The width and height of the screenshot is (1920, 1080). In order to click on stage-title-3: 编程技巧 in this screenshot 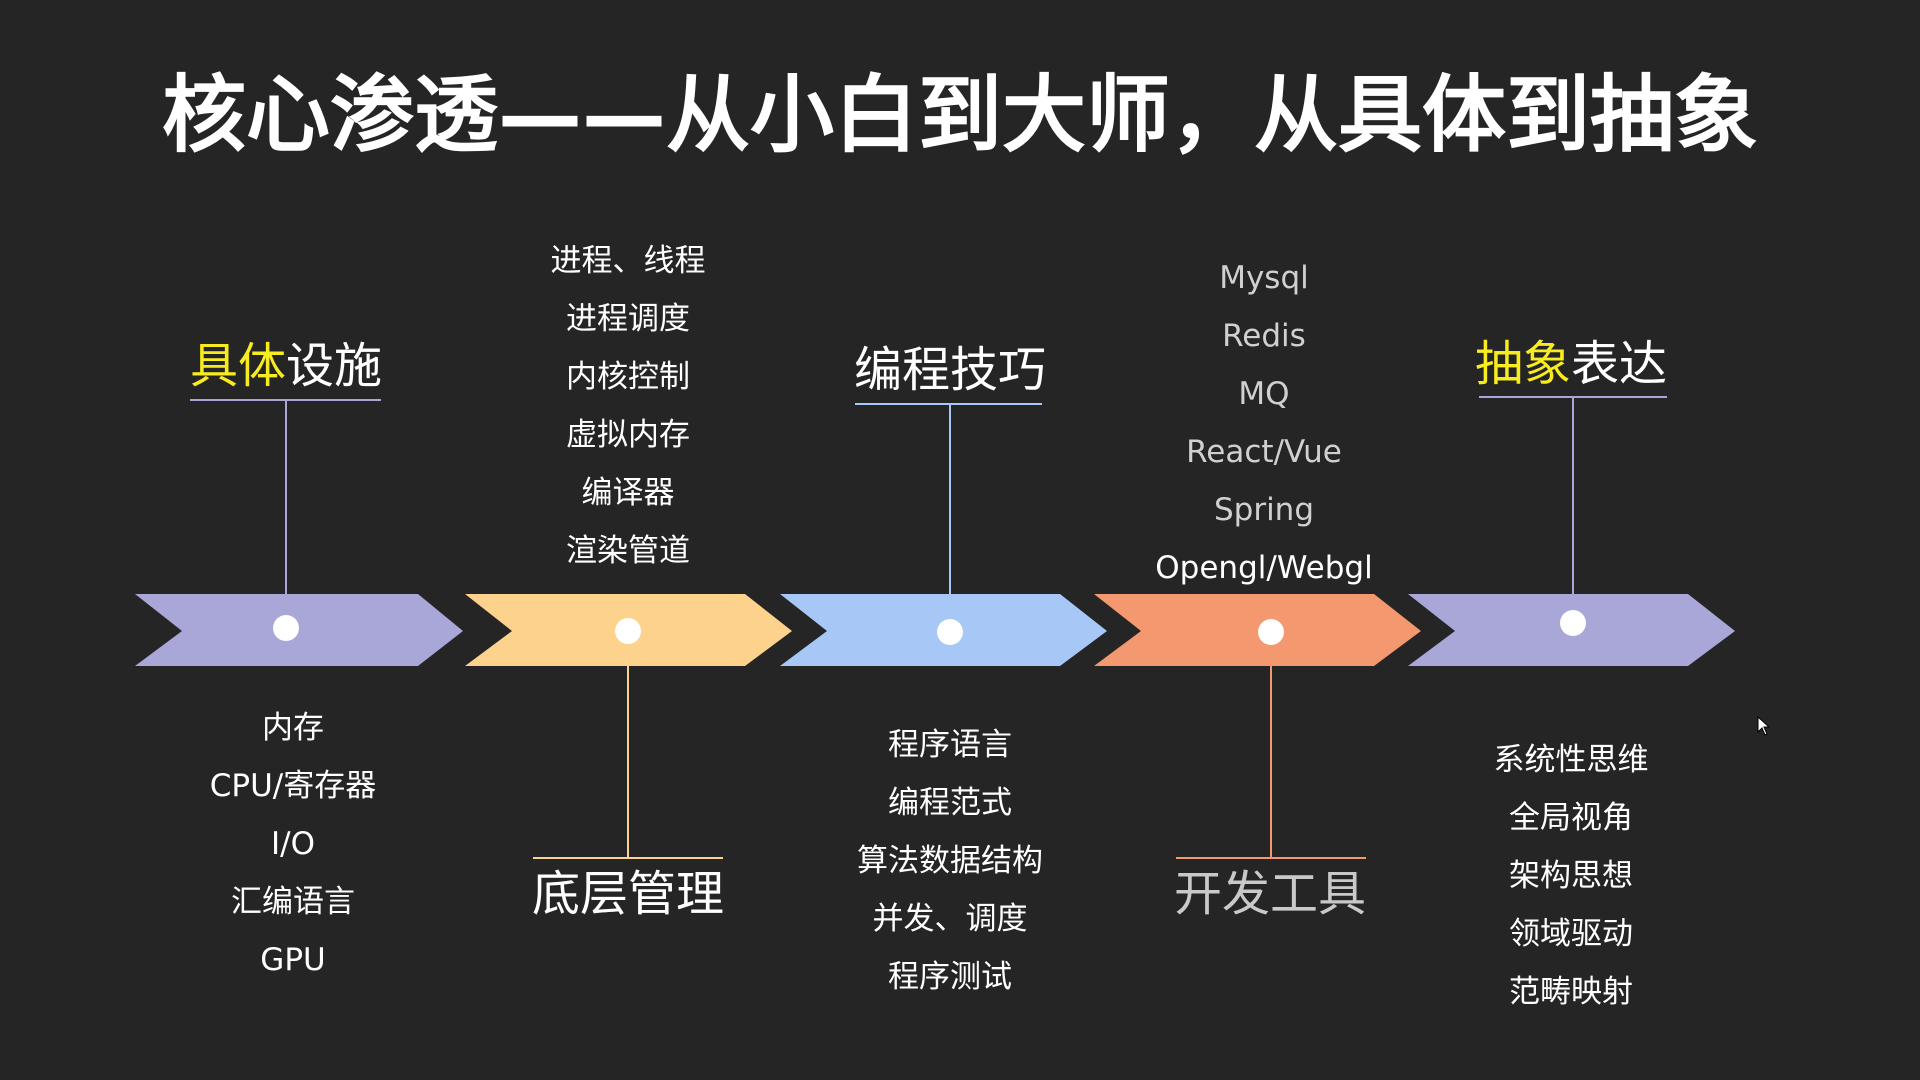, I will do `click(950, 370)`.